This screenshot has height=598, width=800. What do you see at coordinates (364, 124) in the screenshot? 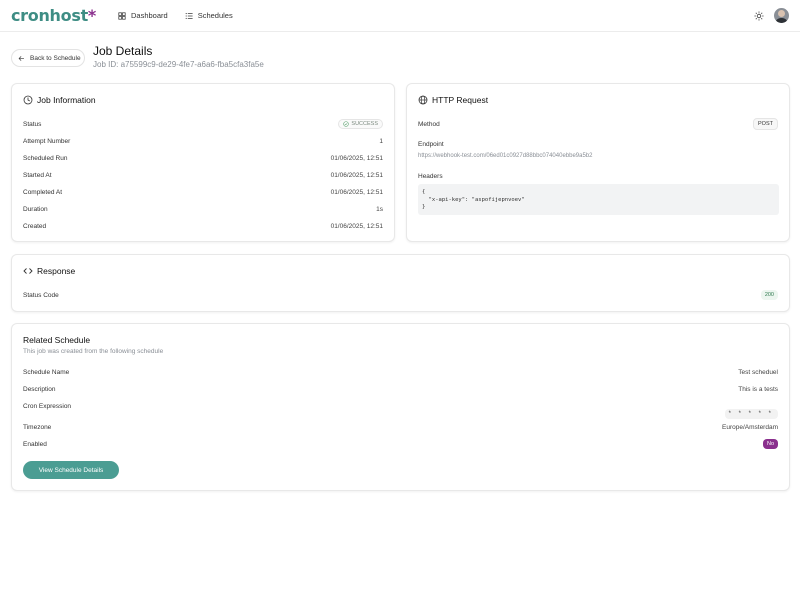
I see `status-value: SUCCESS` at bounding box center [364, 124].